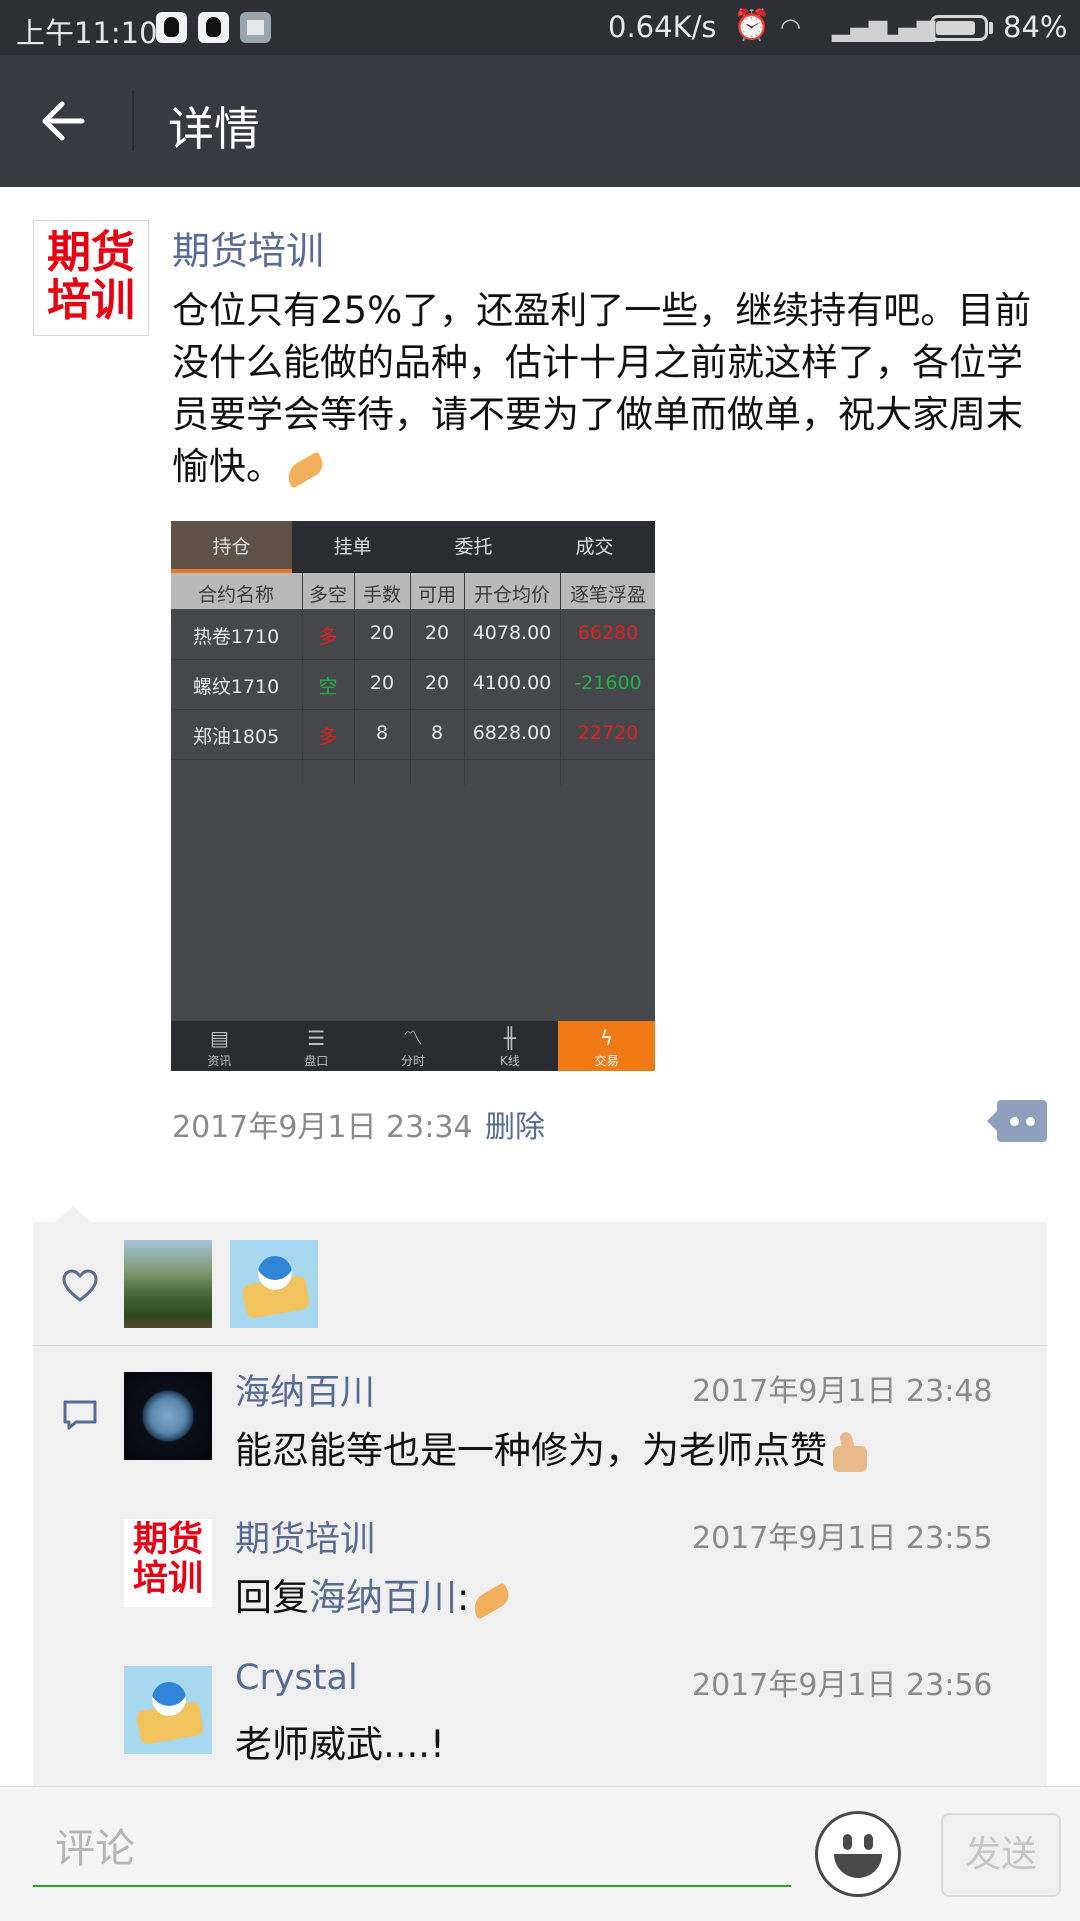 This screenshot has height=1921, width=1080. Describe the element at coordinates (509, 1038) in the screenshot. I see `candlestick-icon: ╫` at that location.